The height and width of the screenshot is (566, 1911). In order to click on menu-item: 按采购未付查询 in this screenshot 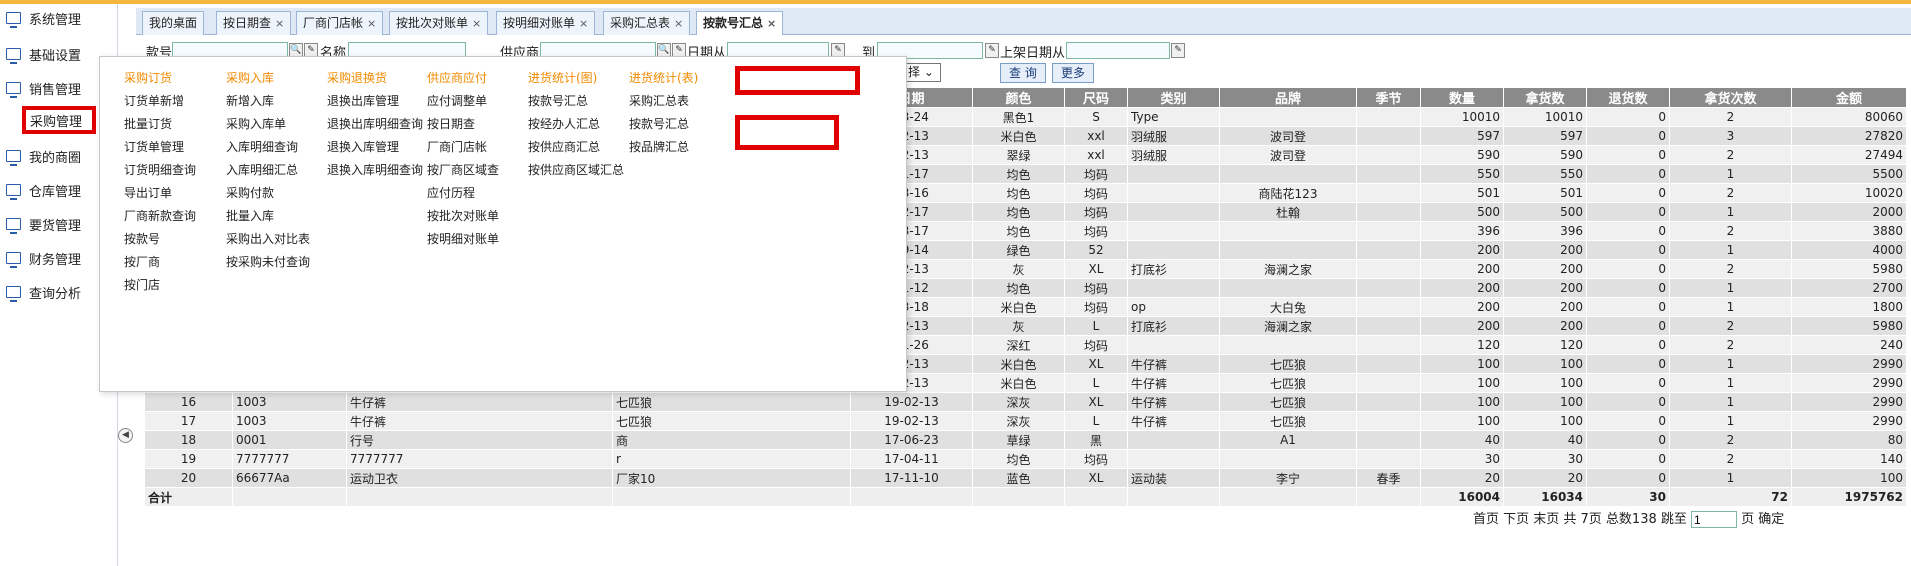, I will do `click(268, 261)`.